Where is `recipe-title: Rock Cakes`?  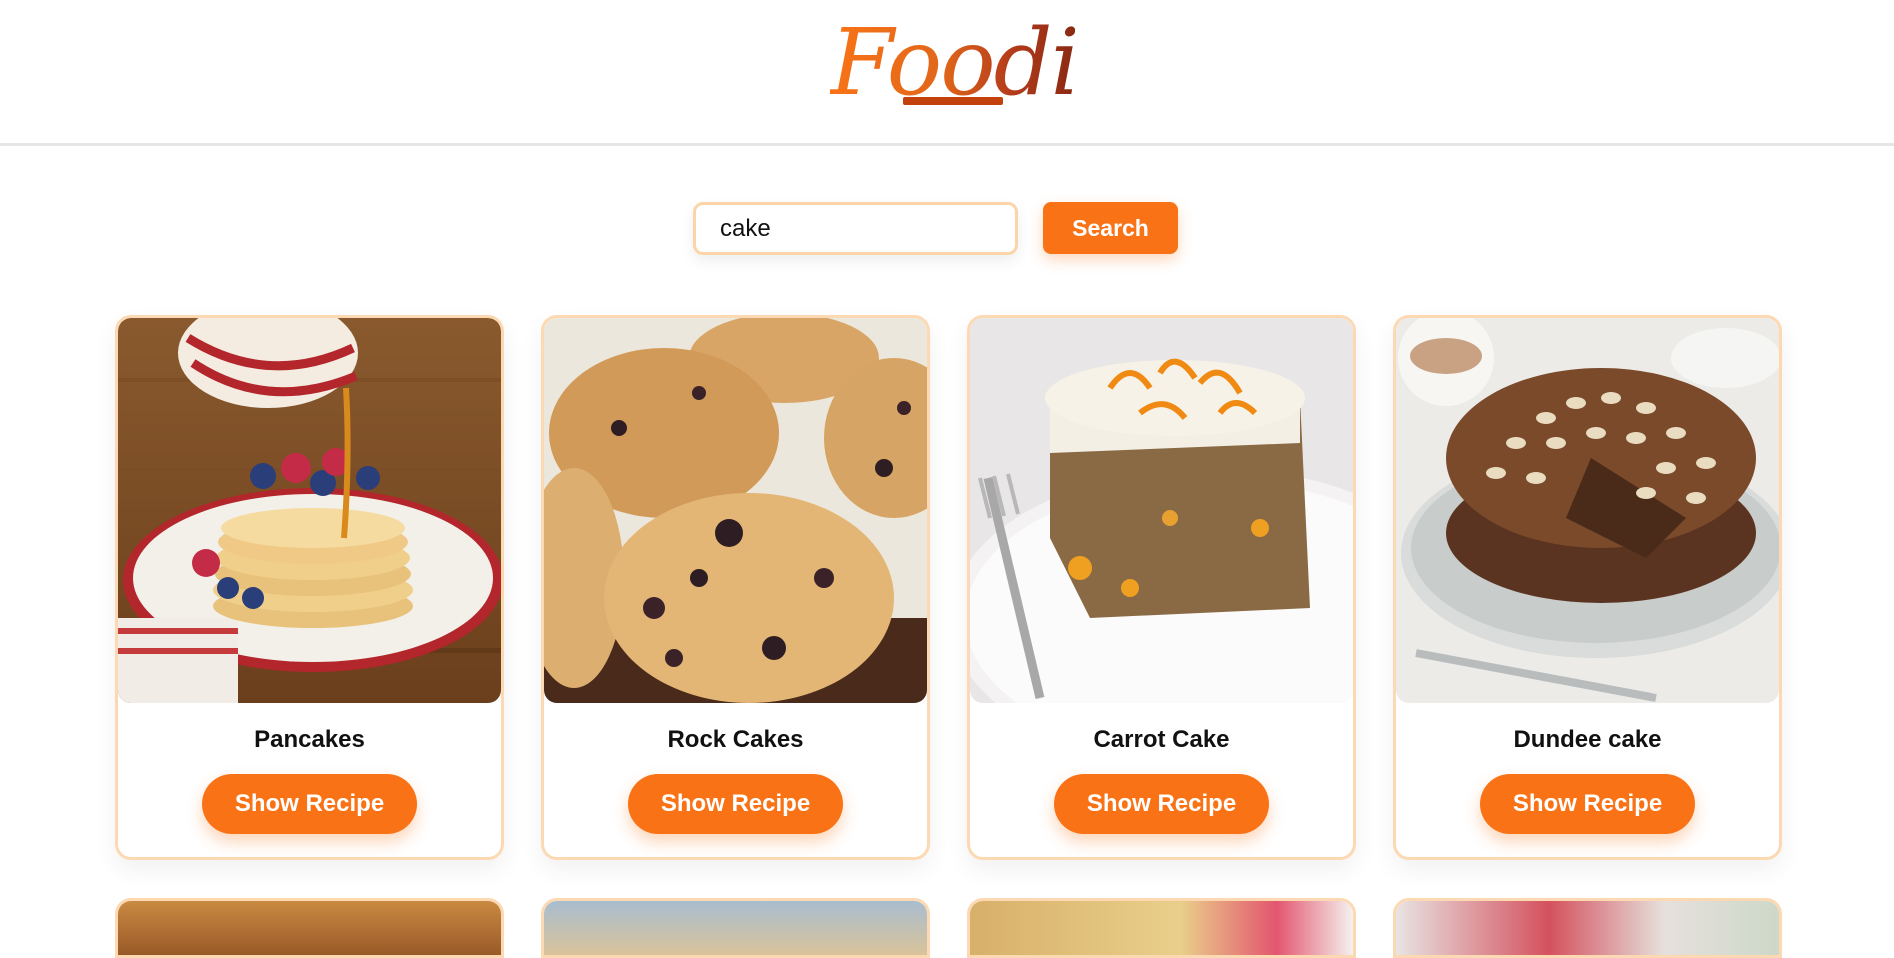 recipe-title: Rock Cakes is located at coordinates (735, 739).